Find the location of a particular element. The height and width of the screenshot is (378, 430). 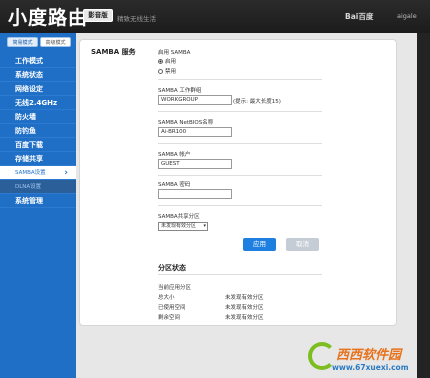

sidebar-item-label: 无线2.4GHz is located at coordinates (36, 103).